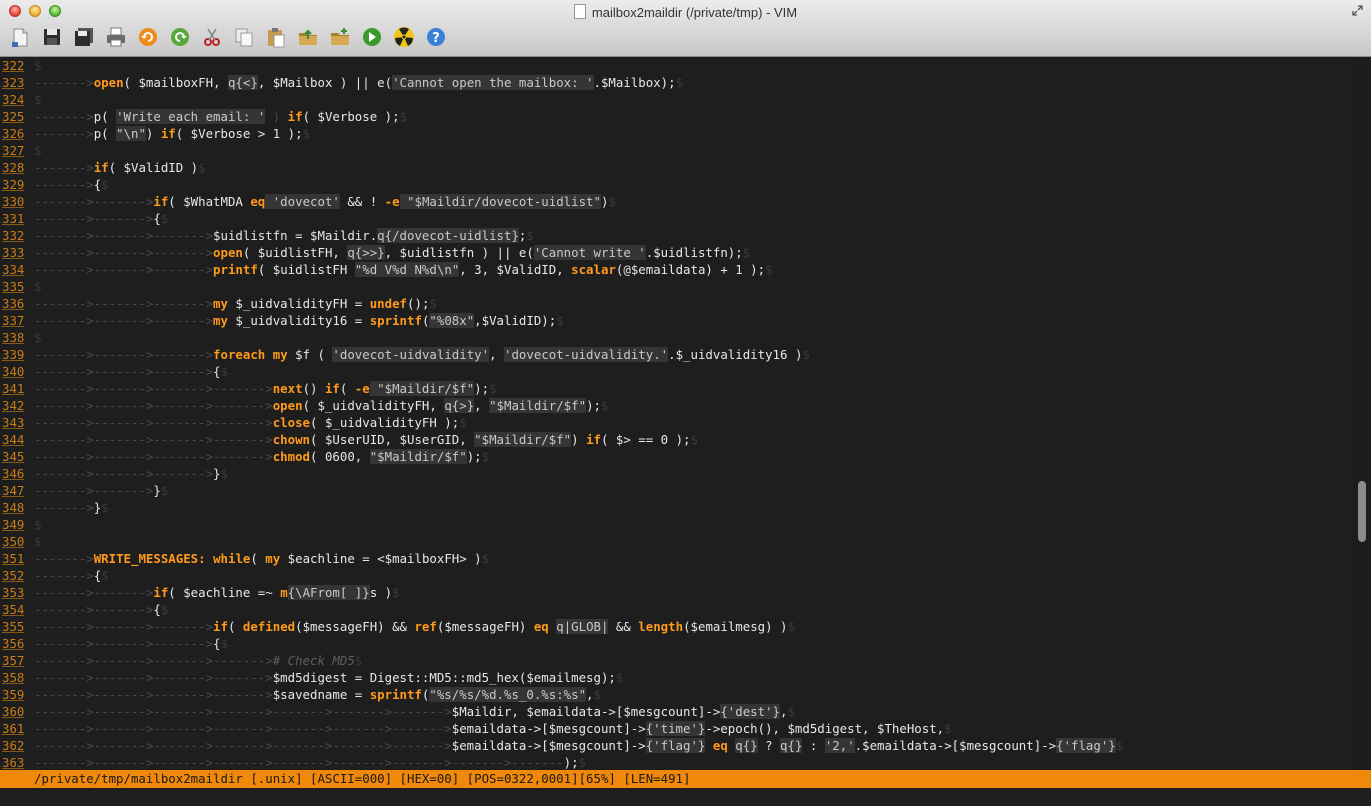 The height and width of the screenshot is (806, 1371). What do you see at coordinates (217, 371) in the screenshot?
I see `code-token: {` at bounding box center [217, 371].